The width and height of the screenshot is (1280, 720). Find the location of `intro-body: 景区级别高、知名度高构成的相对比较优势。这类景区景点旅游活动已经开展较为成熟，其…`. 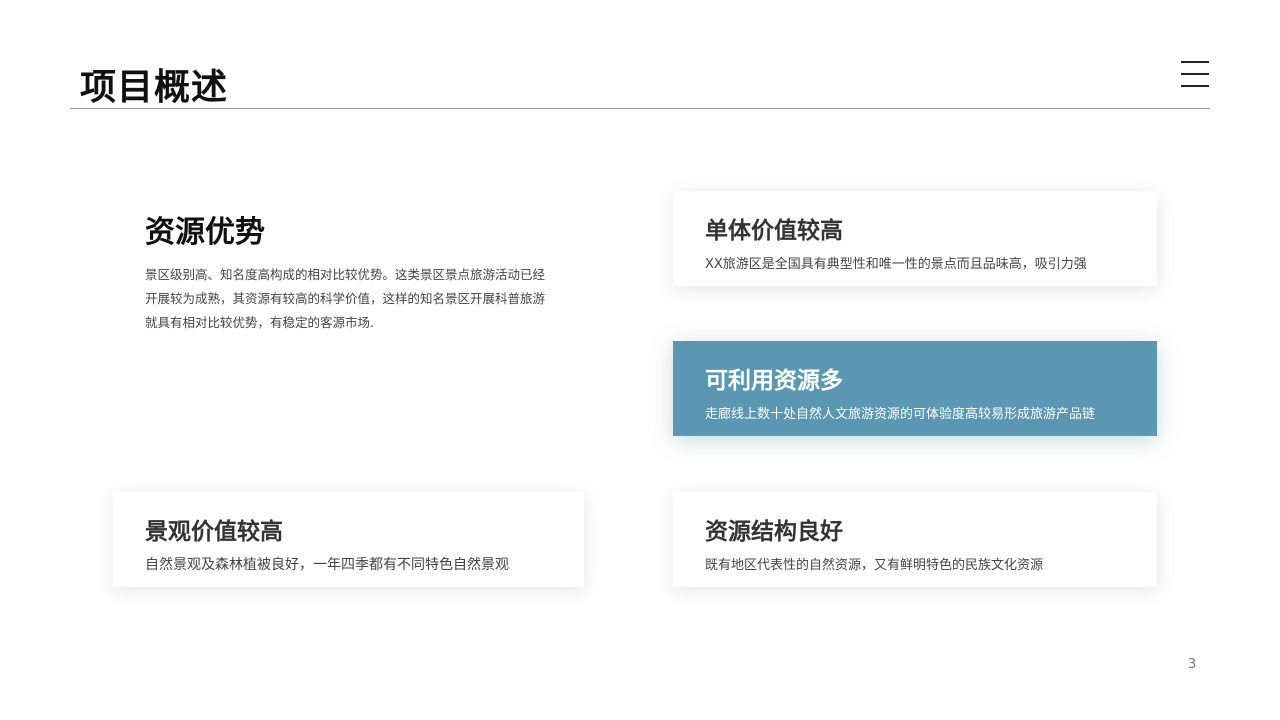

intro-body: 景区级别高、知名度高构成的相对比较优势。这类景区景点旅游活动已经开展较为成熟，其… is located at coordinates (345, 298).